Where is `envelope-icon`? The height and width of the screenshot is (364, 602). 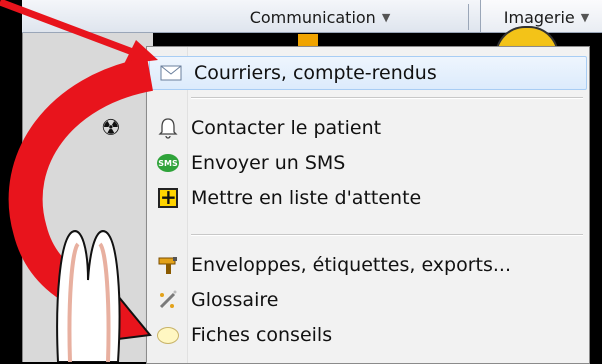 envelope-icon is located at coordinates (171, 73).